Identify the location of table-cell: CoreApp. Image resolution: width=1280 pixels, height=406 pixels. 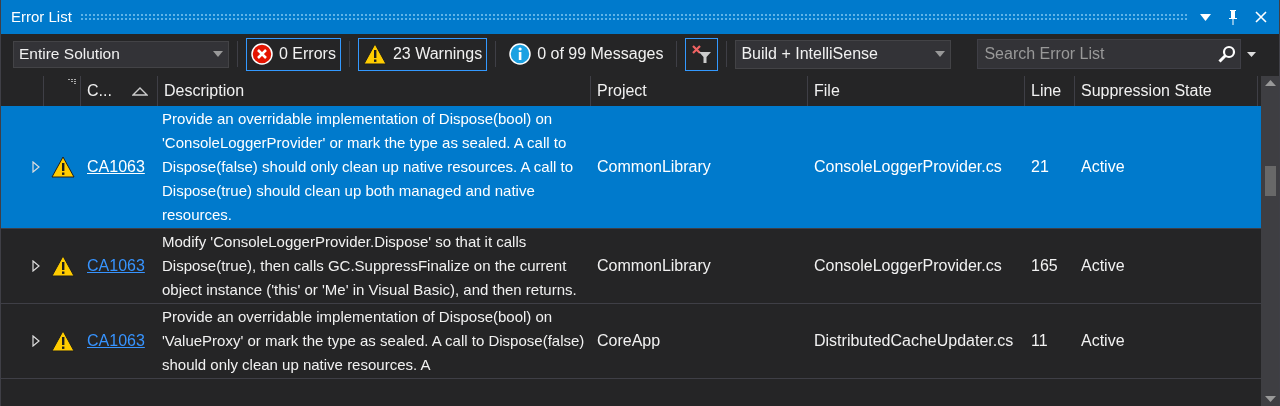
(629, 340).